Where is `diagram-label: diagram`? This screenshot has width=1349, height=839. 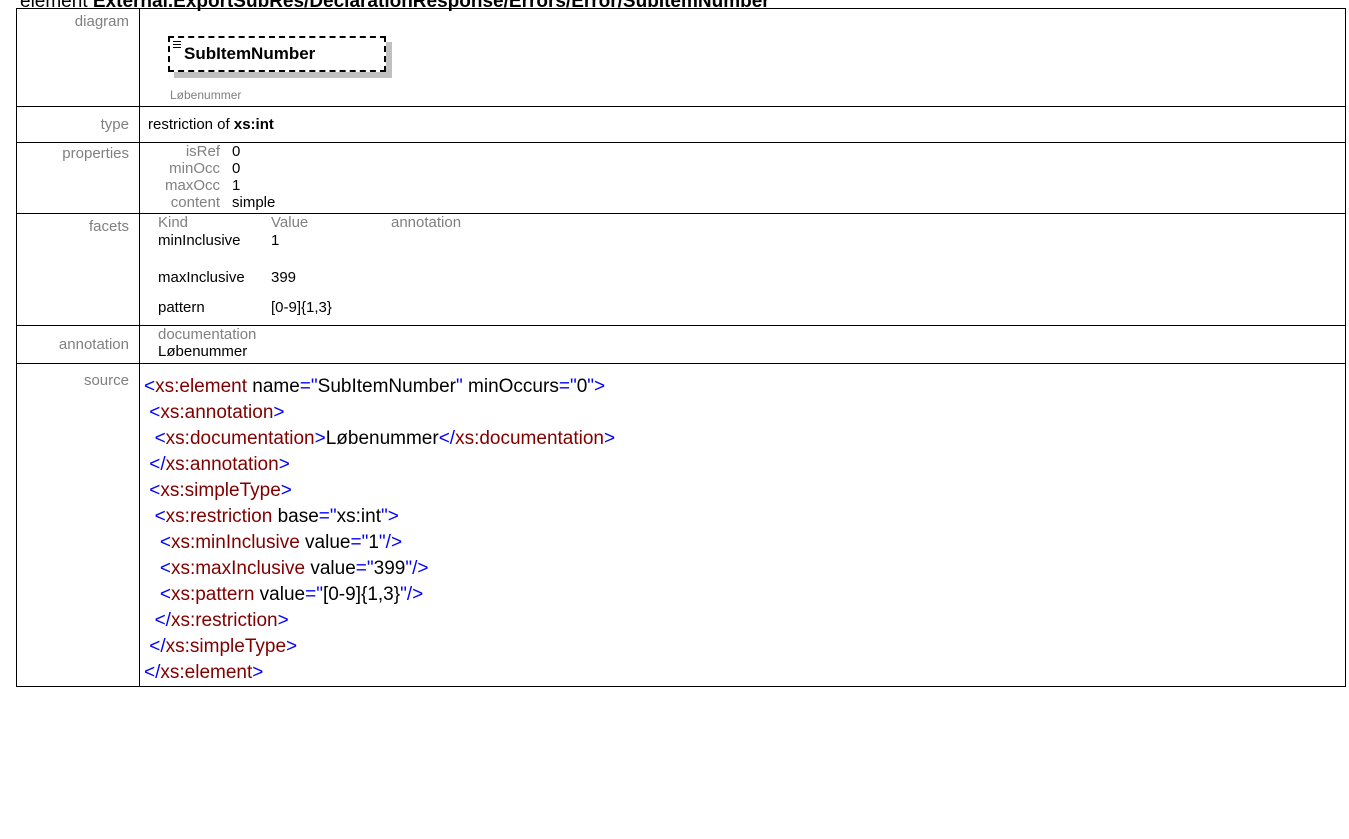 diagram-label: diagram is located at coordinates (78, 57).